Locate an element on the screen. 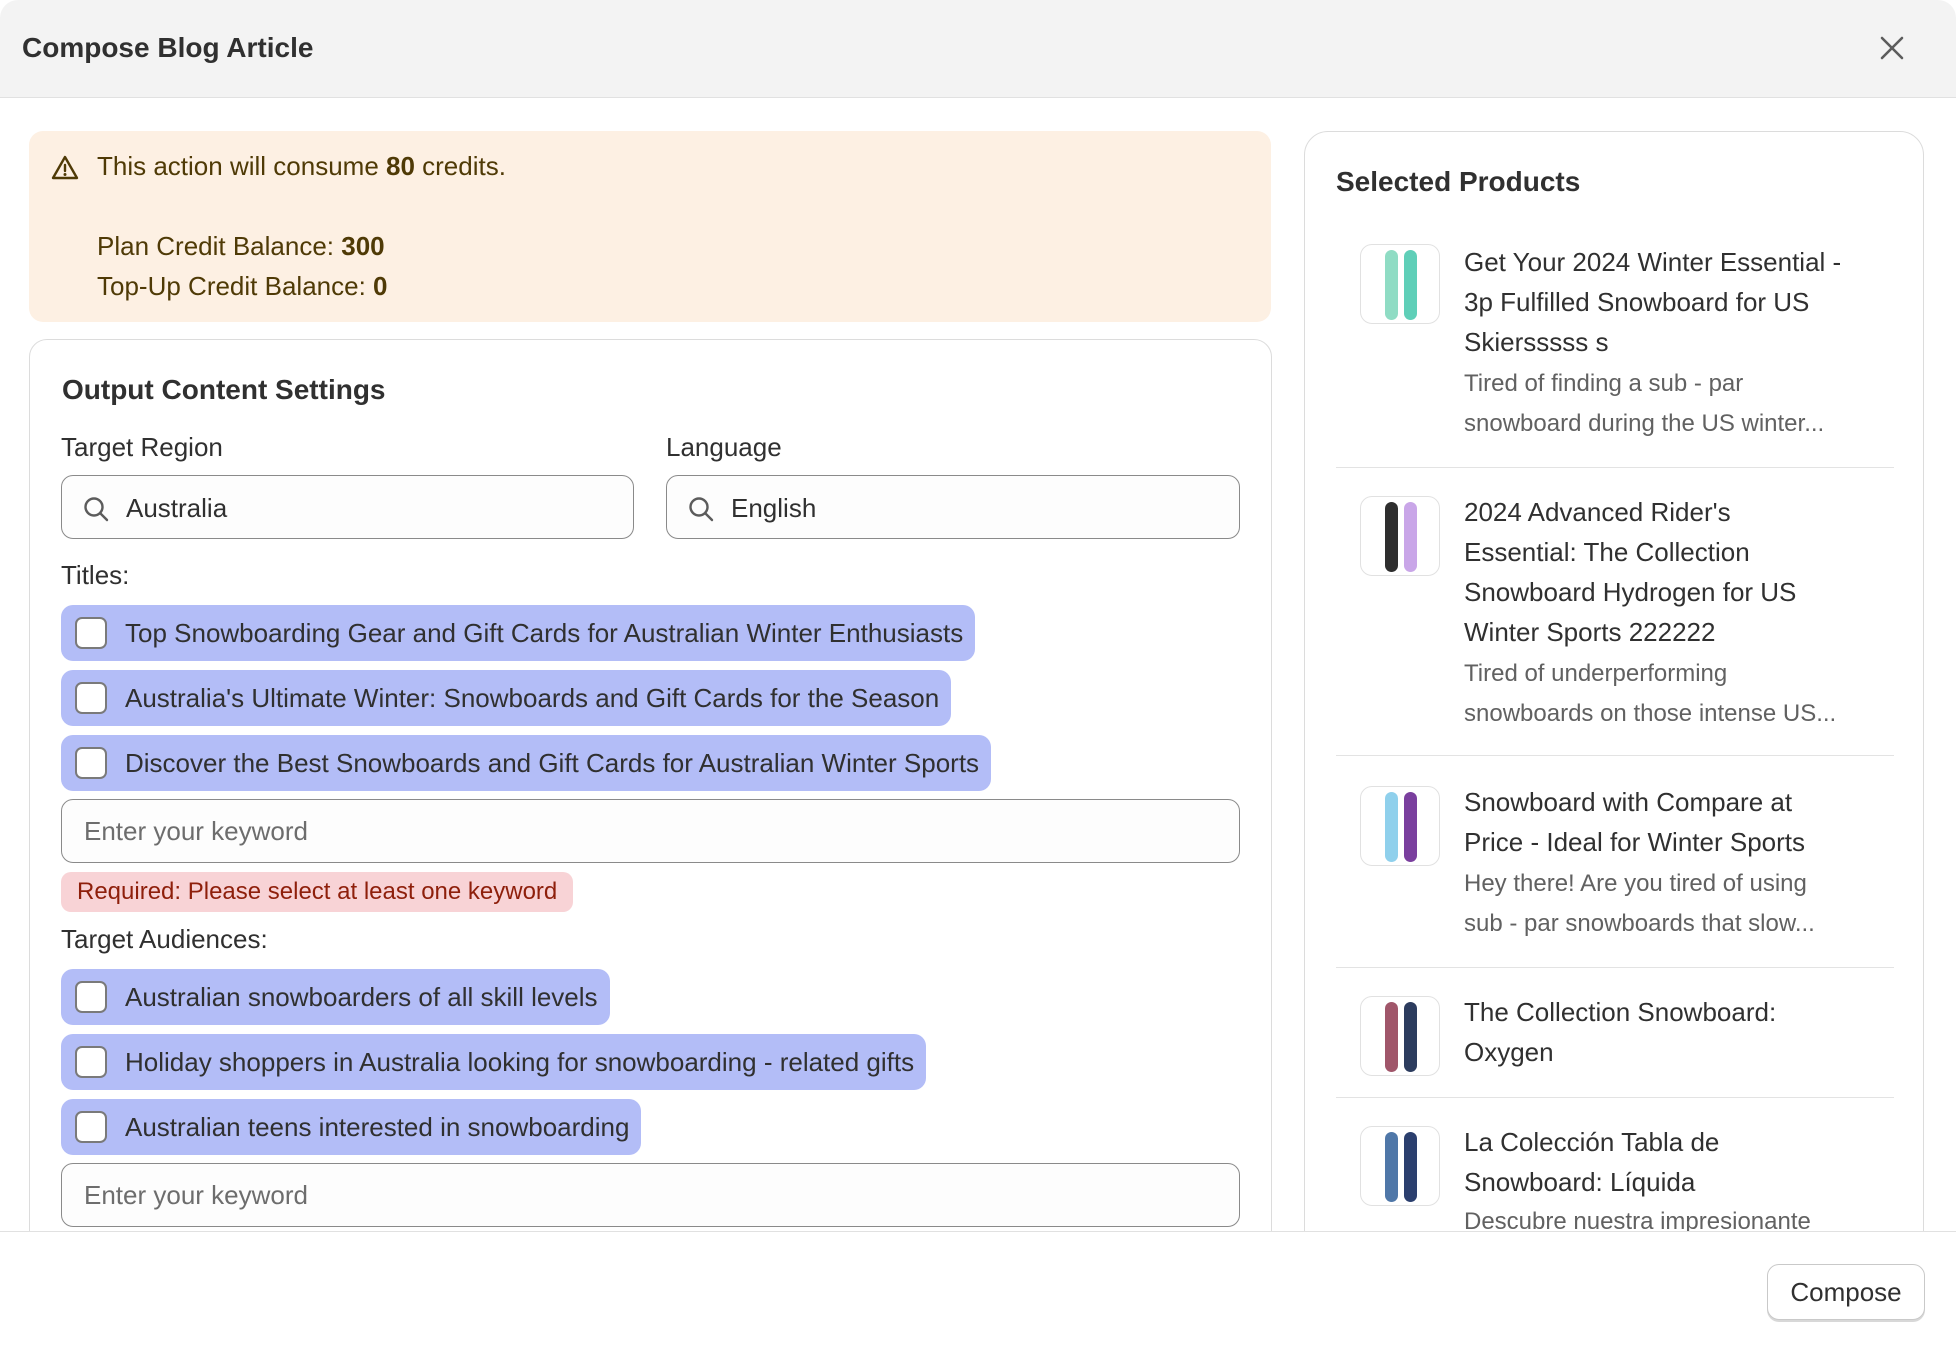  product-title-line: Snowboard with Compare at is located at coordinates (1628, 802).